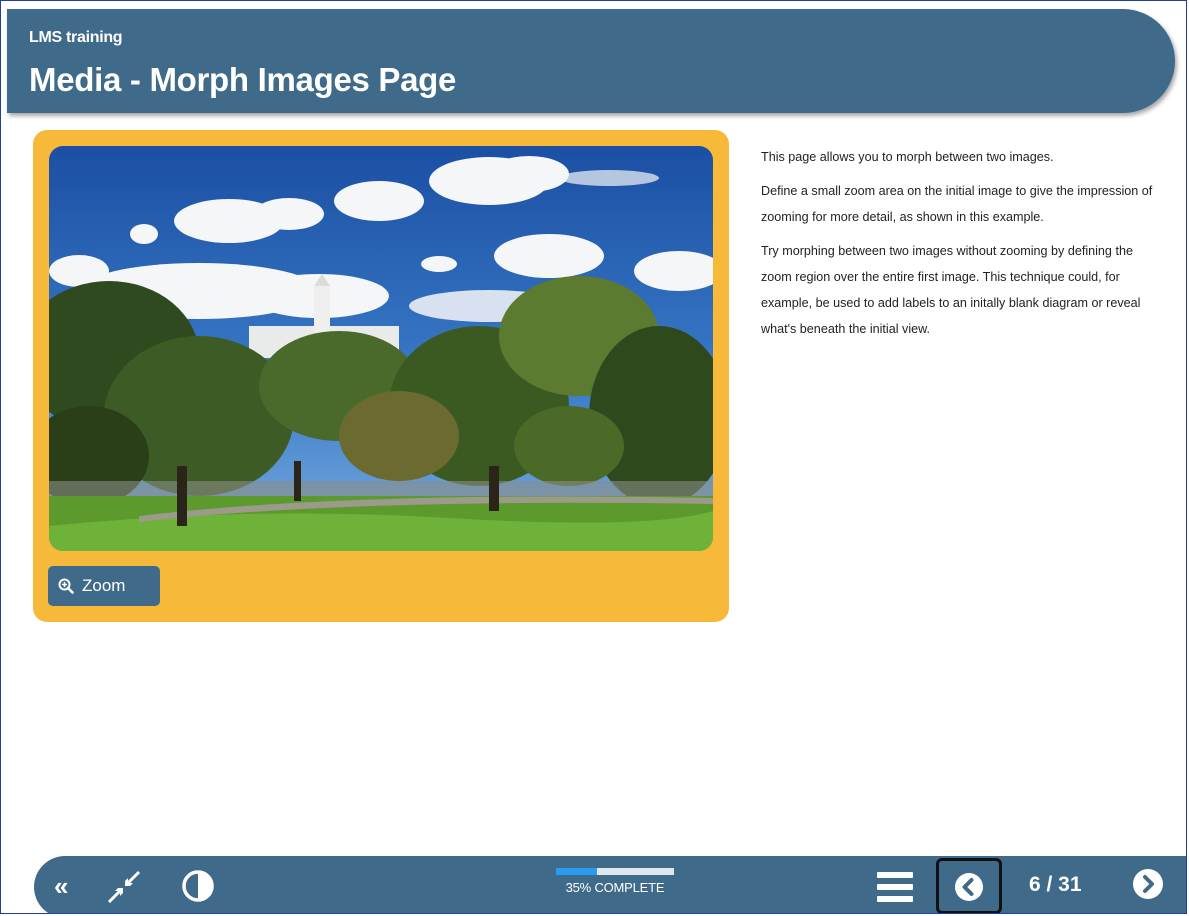 This screenshot has height=916, width=1189. I want to click on page-header: LMS training Media - Morph Images Page, so click(591, 61).